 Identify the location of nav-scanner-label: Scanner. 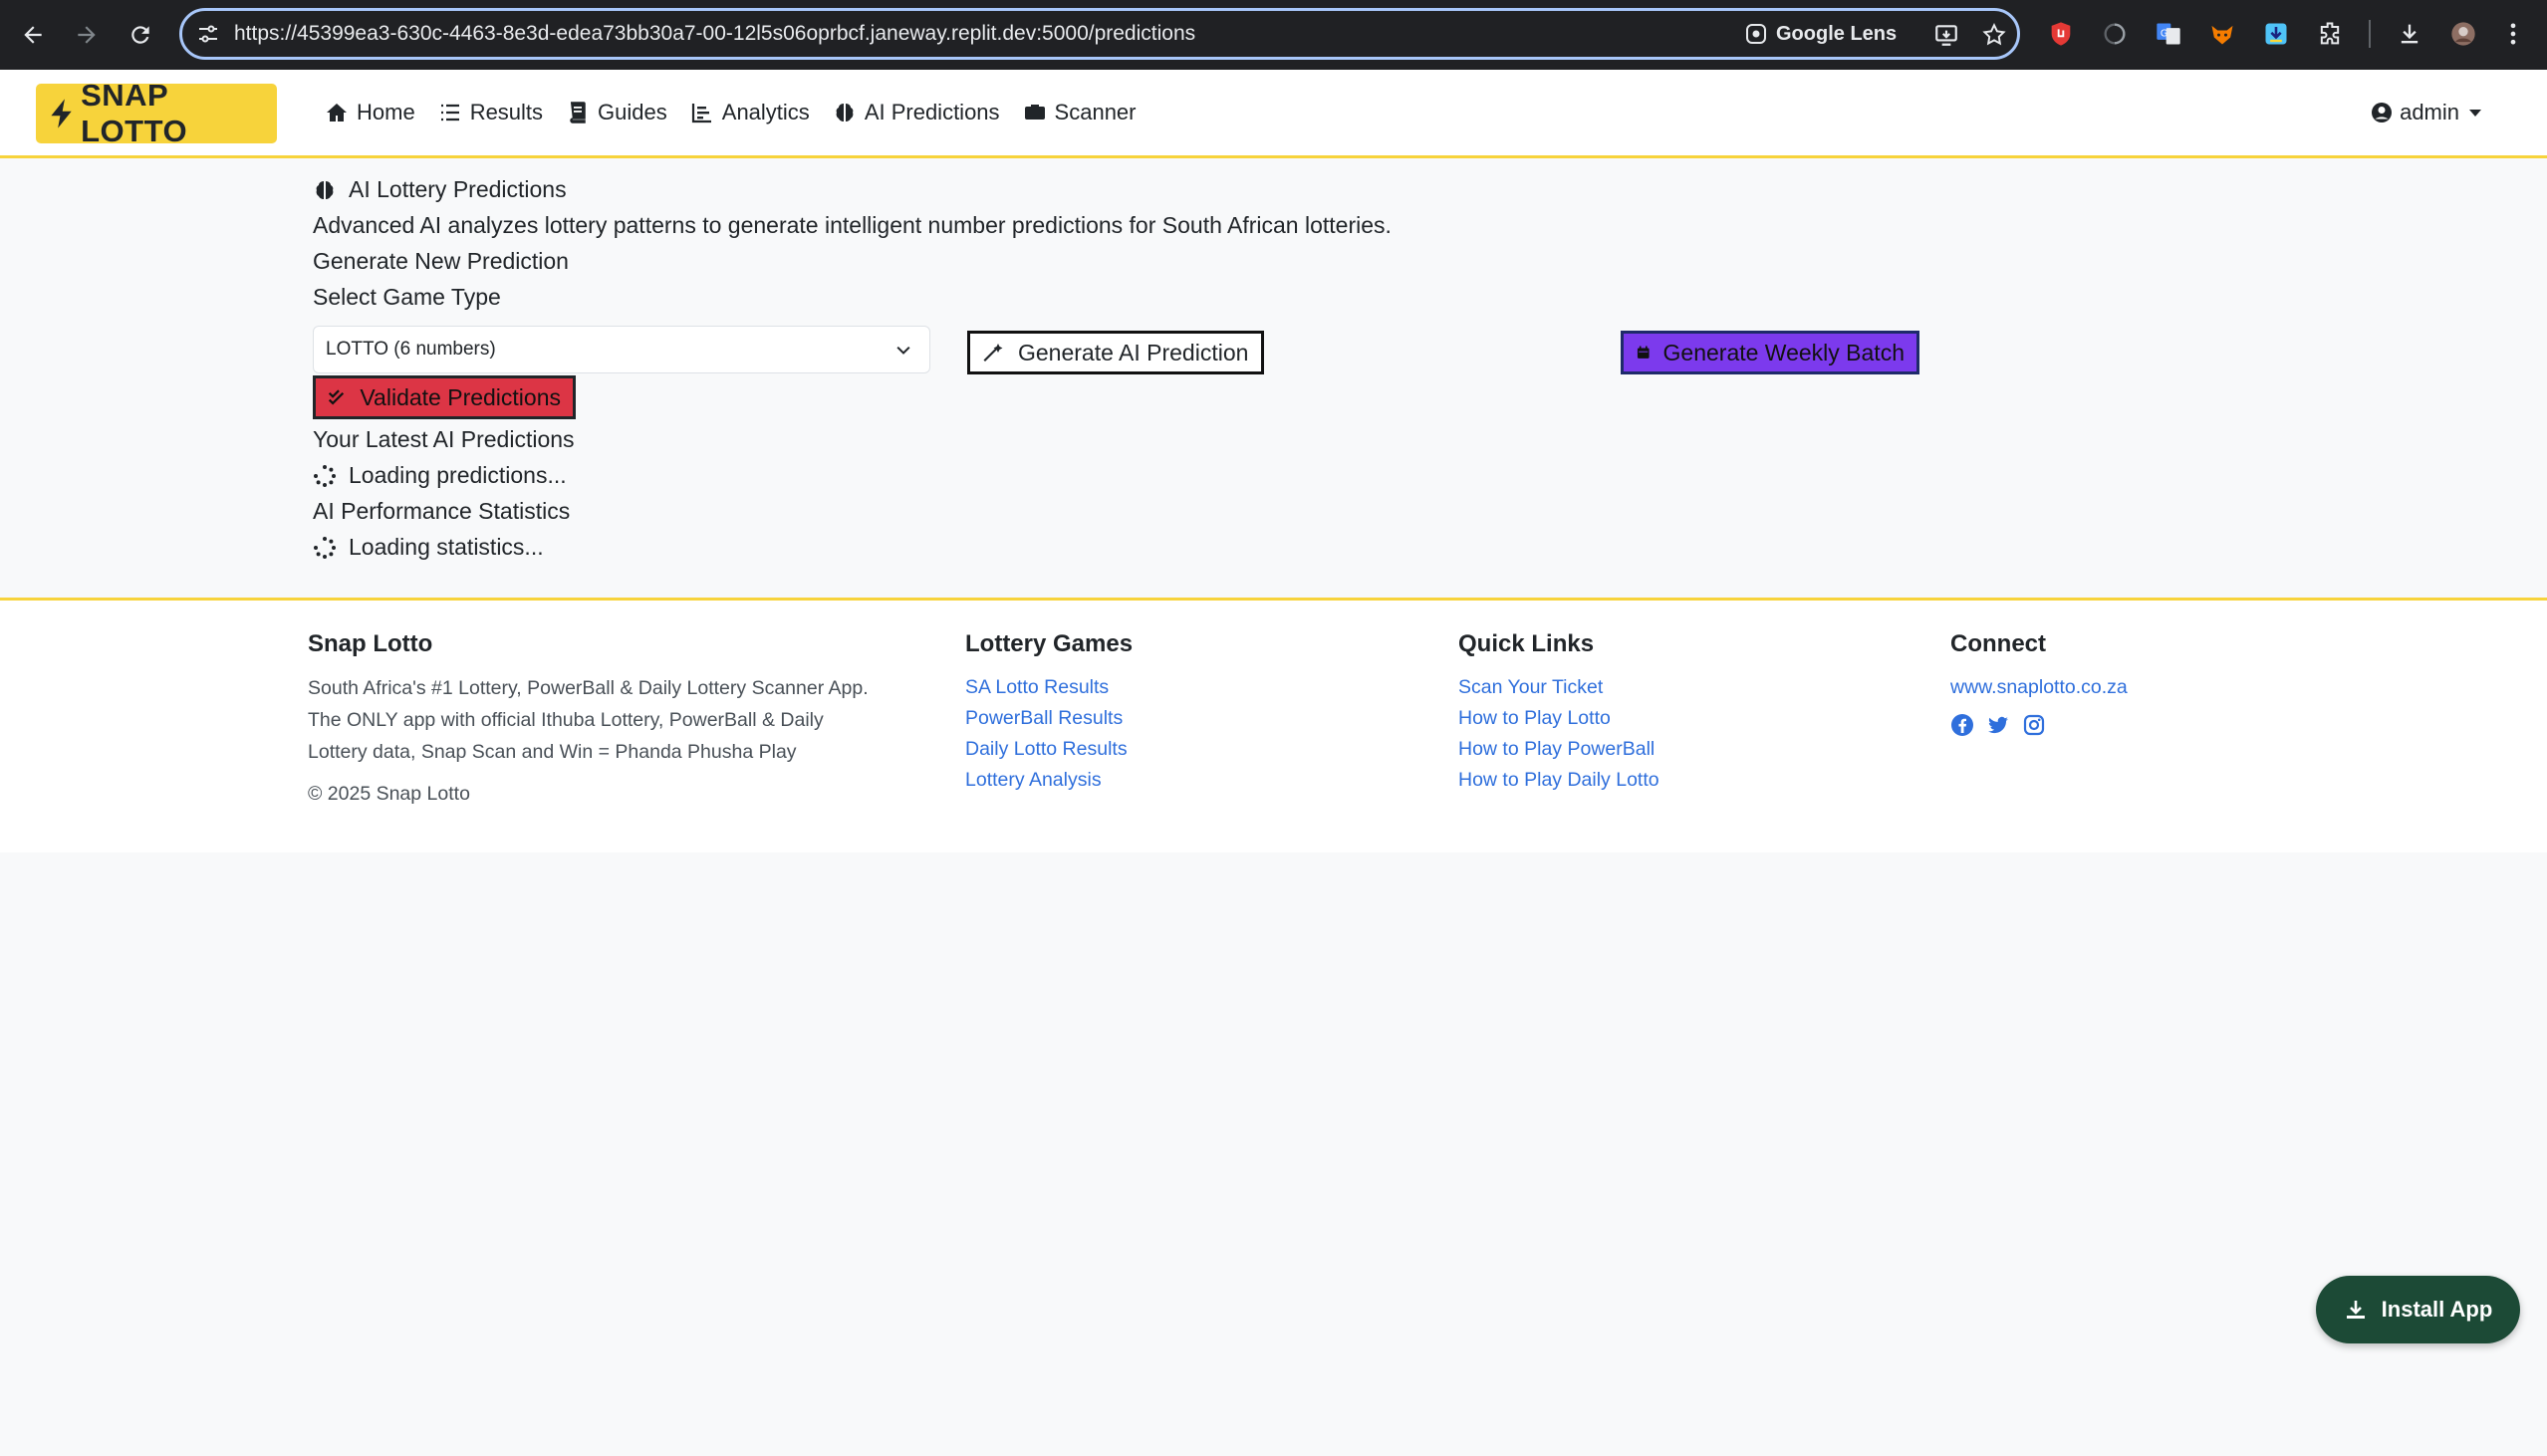
(1095, 112).